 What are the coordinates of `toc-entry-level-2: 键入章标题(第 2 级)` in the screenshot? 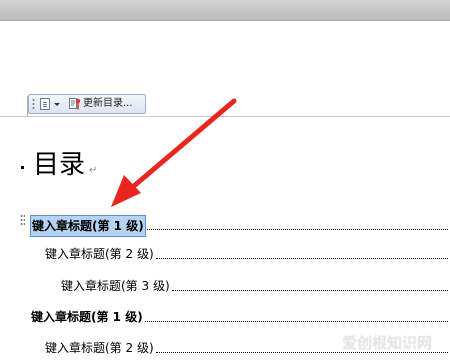 It's located at (247, 254).